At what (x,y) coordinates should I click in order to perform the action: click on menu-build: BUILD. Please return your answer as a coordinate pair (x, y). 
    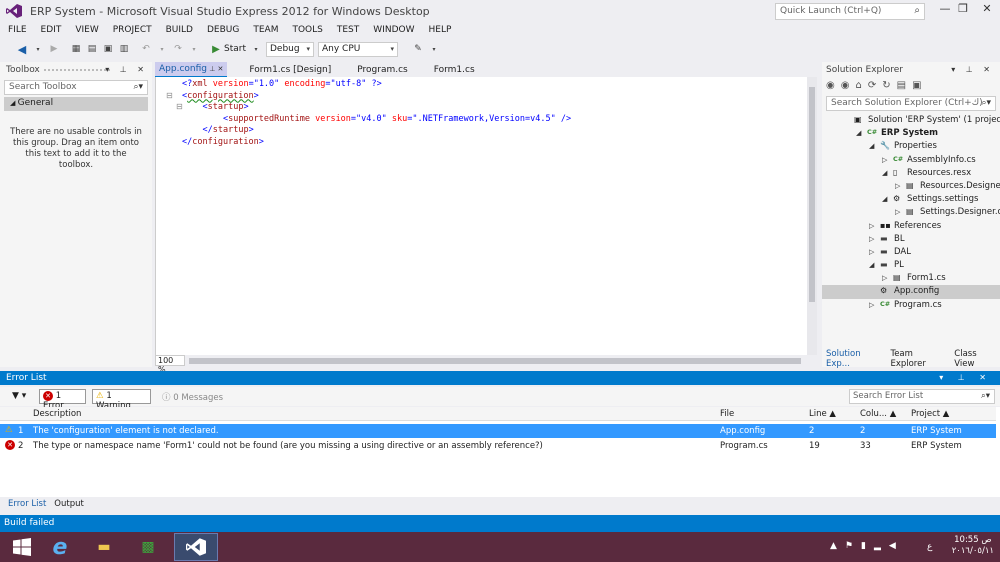
    Looking at the image, I should click on (179, 30).